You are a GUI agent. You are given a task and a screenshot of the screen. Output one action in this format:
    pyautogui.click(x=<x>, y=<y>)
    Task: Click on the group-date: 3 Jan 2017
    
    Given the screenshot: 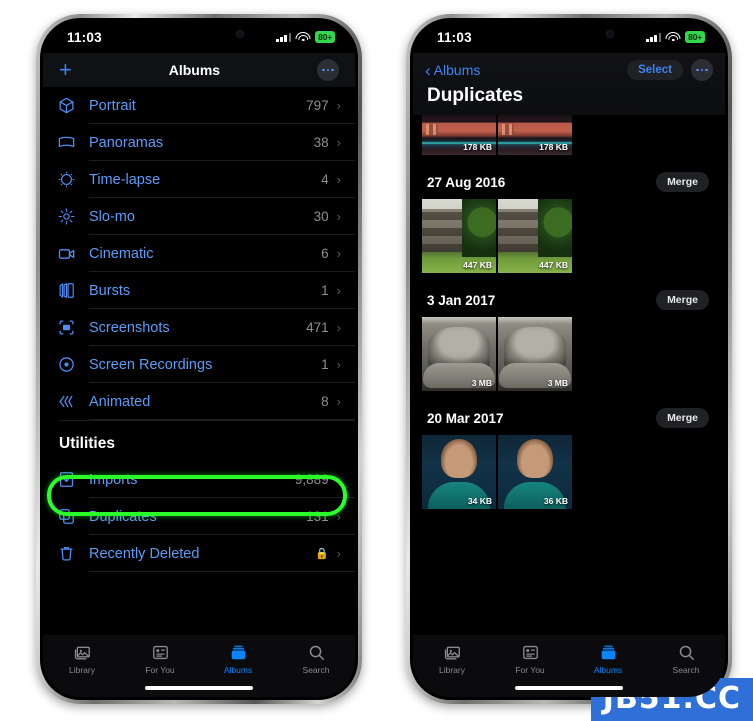 What is the action you would take?
    pyautogui.click(x=461, y=300)
    